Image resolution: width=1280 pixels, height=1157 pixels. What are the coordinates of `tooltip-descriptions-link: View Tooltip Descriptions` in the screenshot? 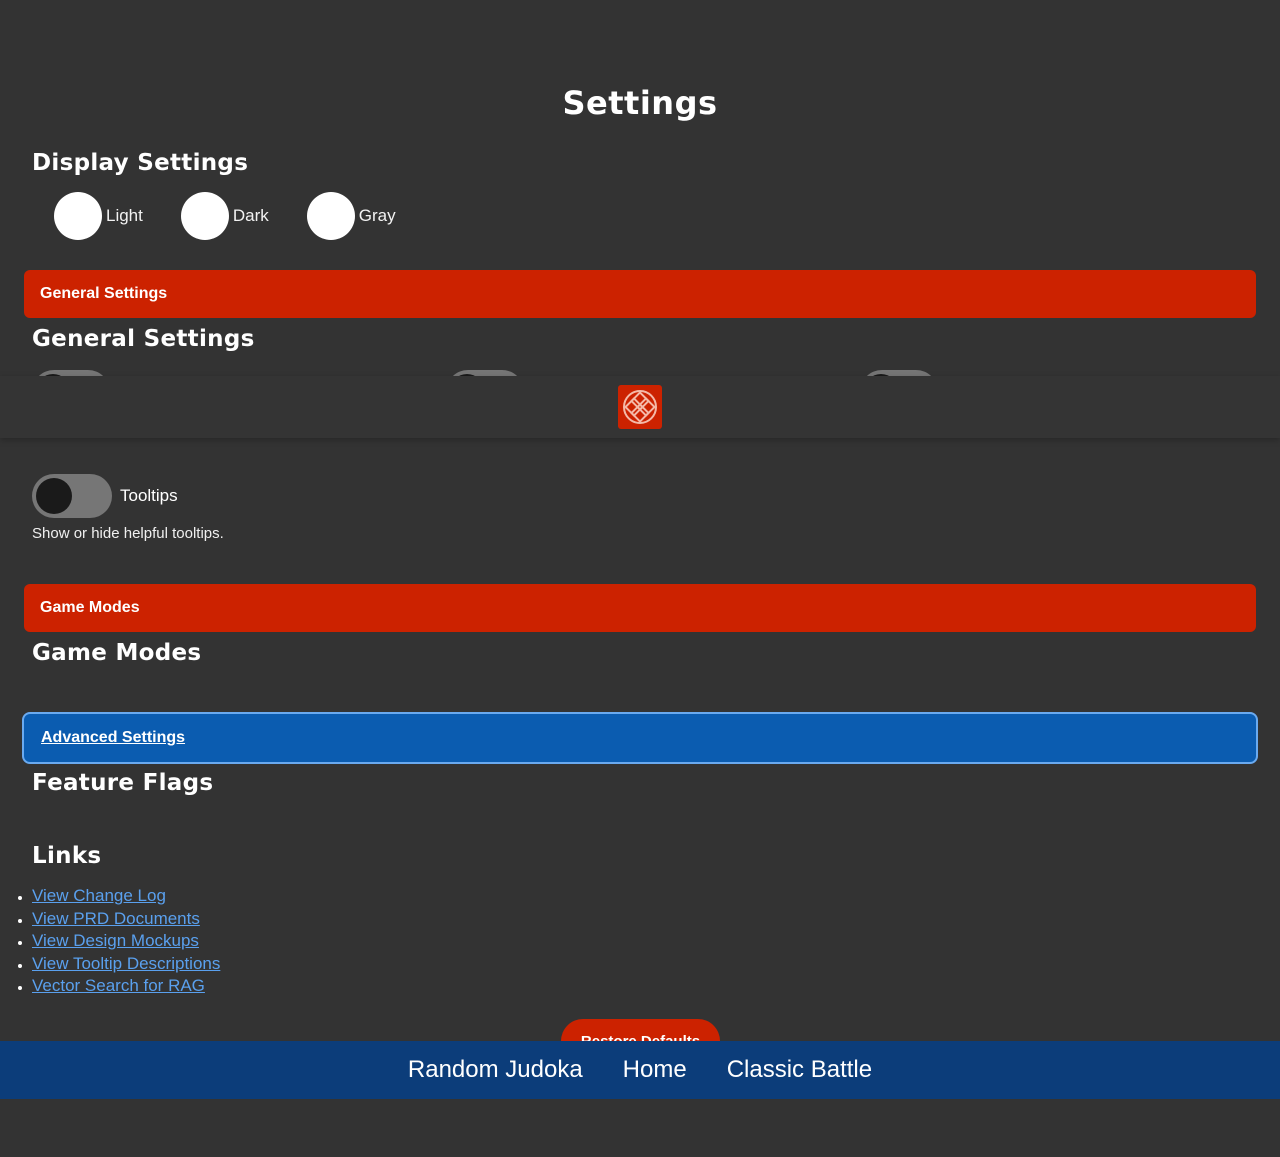 It's located at (126, 963).